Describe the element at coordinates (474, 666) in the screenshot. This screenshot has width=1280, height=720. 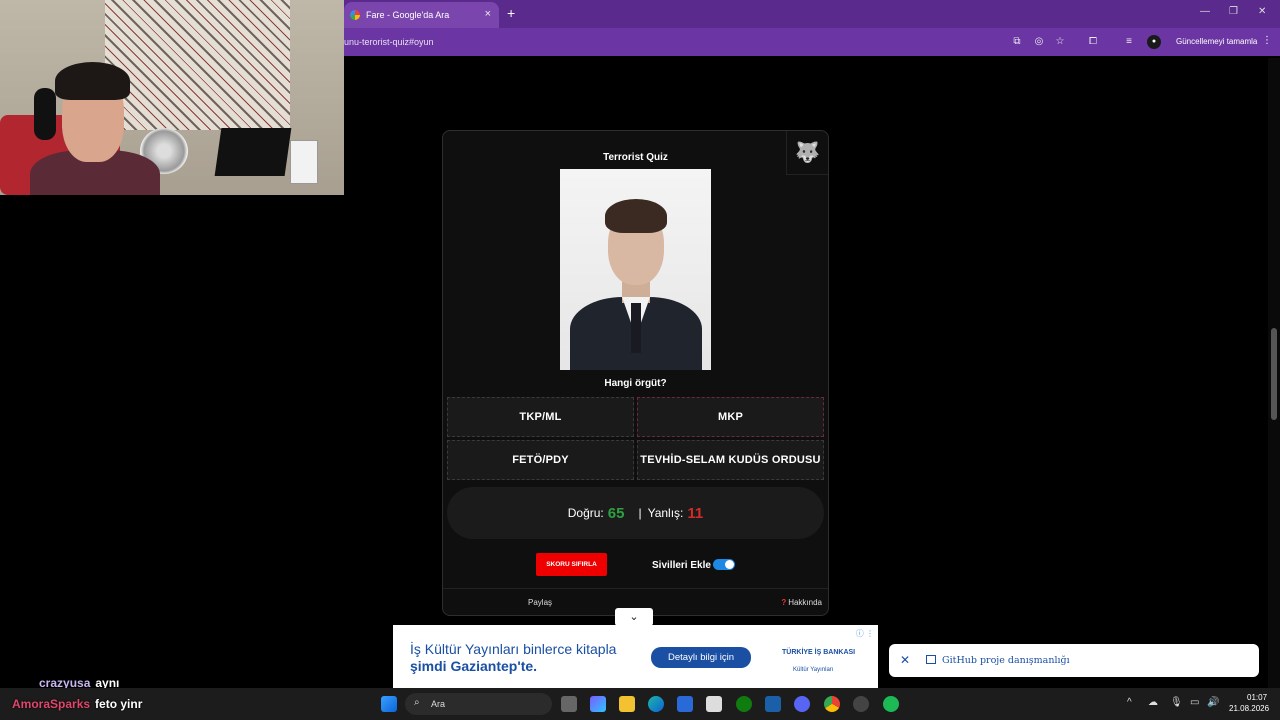
I see `ad-subheadline: şimdi Gaziantep'te.` at that location.